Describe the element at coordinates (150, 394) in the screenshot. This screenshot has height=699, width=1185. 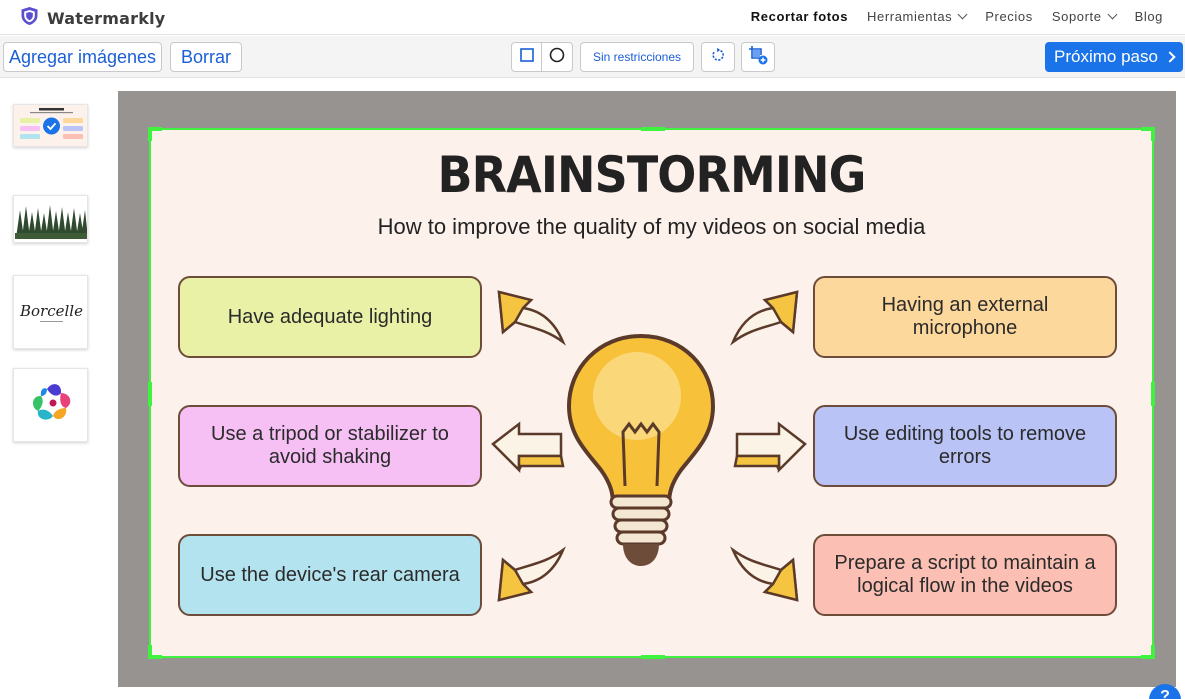
I see `crop-handle-left` at that location.